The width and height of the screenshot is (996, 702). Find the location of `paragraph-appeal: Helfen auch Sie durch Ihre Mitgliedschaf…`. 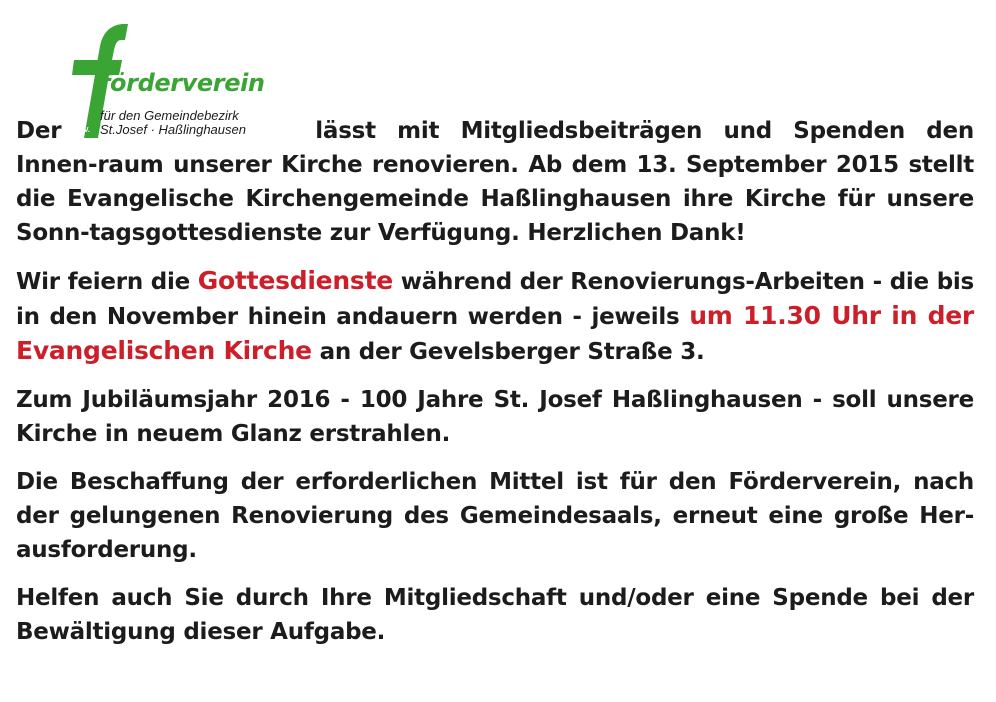

paragraph-appeal: Helfen auch Sie durch Ihre Mitgliedschaf… is located at coordinates (495, 615).